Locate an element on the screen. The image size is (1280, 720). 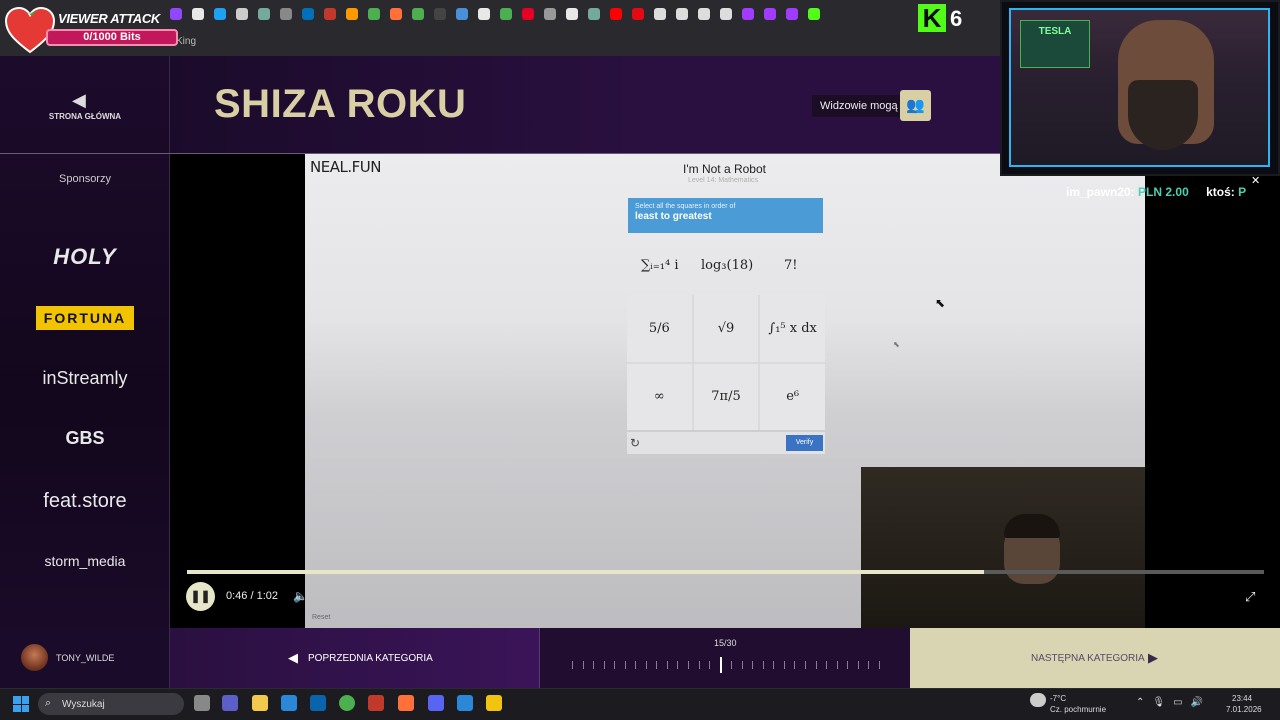
codepen-favicon-icon is located at coordinates (440, 14).